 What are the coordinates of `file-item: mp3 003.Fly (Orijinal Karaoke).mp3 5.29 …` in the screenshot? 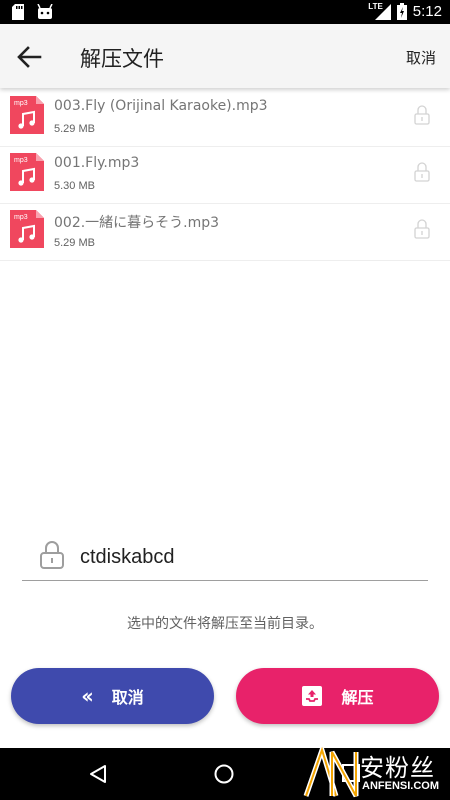 It's located at (225, 118).